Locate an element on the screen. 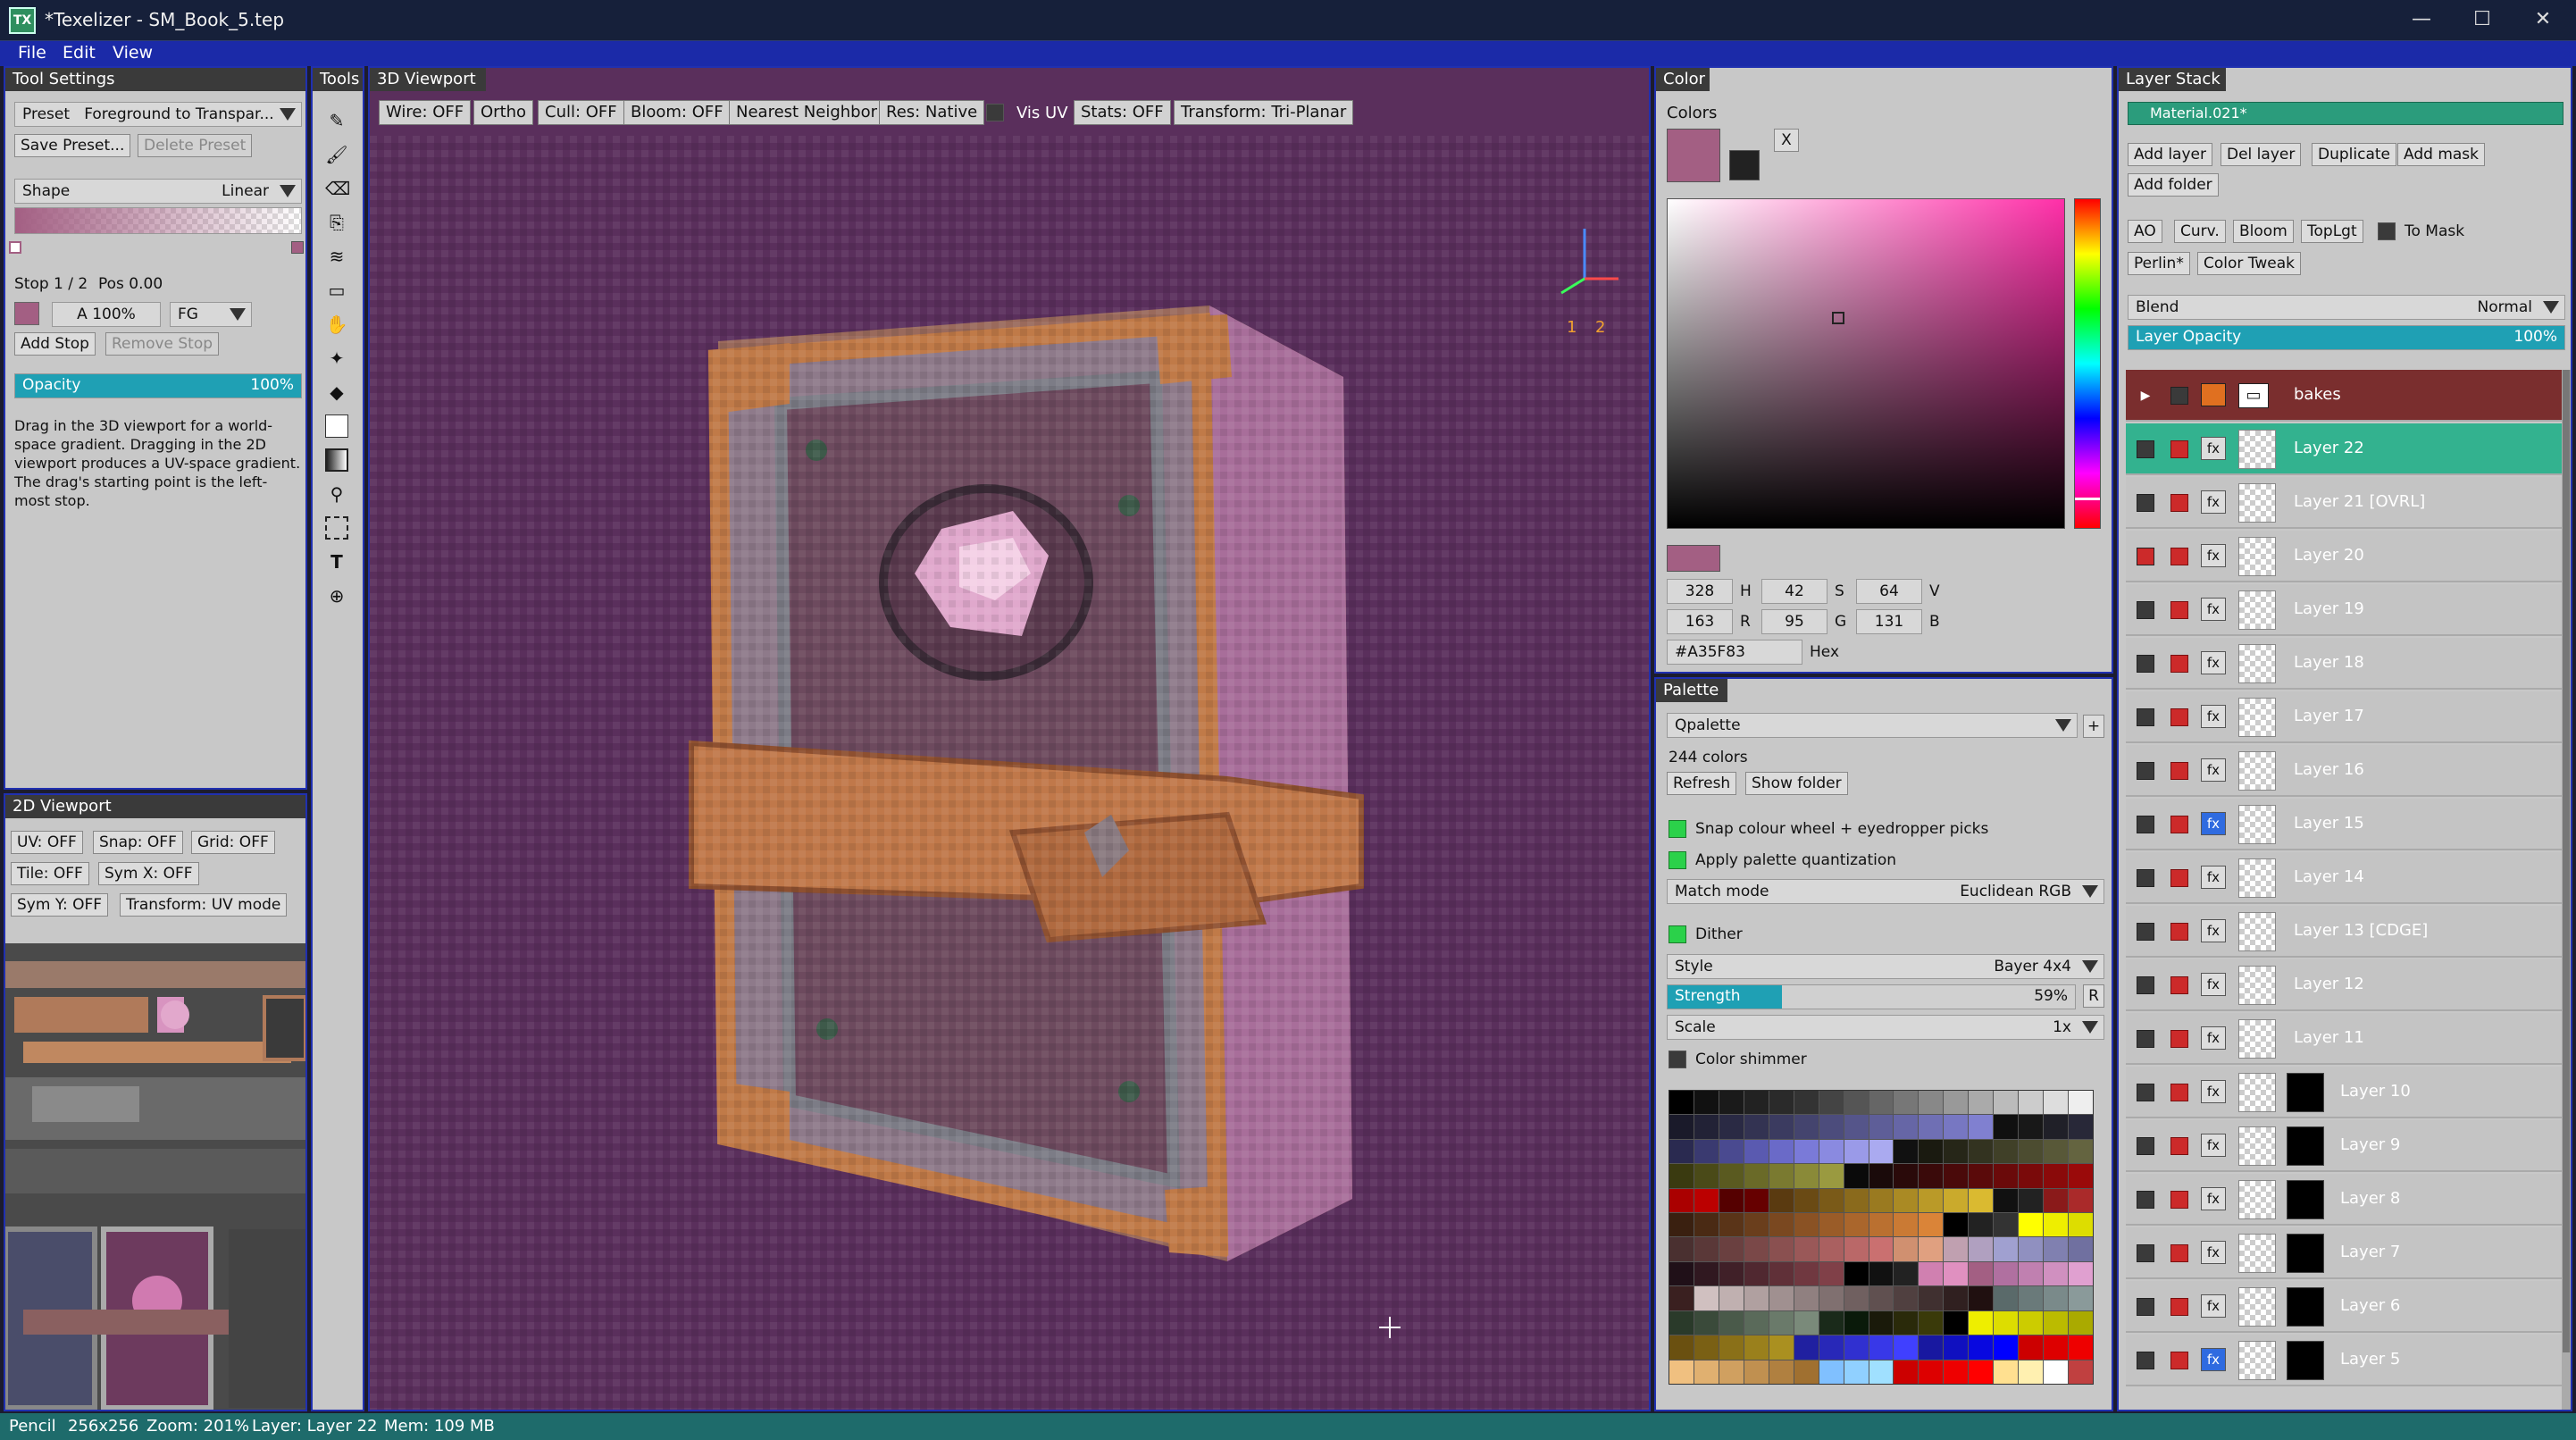  shape-dropdown: Shape Linear is located at coordinates (158, 191).